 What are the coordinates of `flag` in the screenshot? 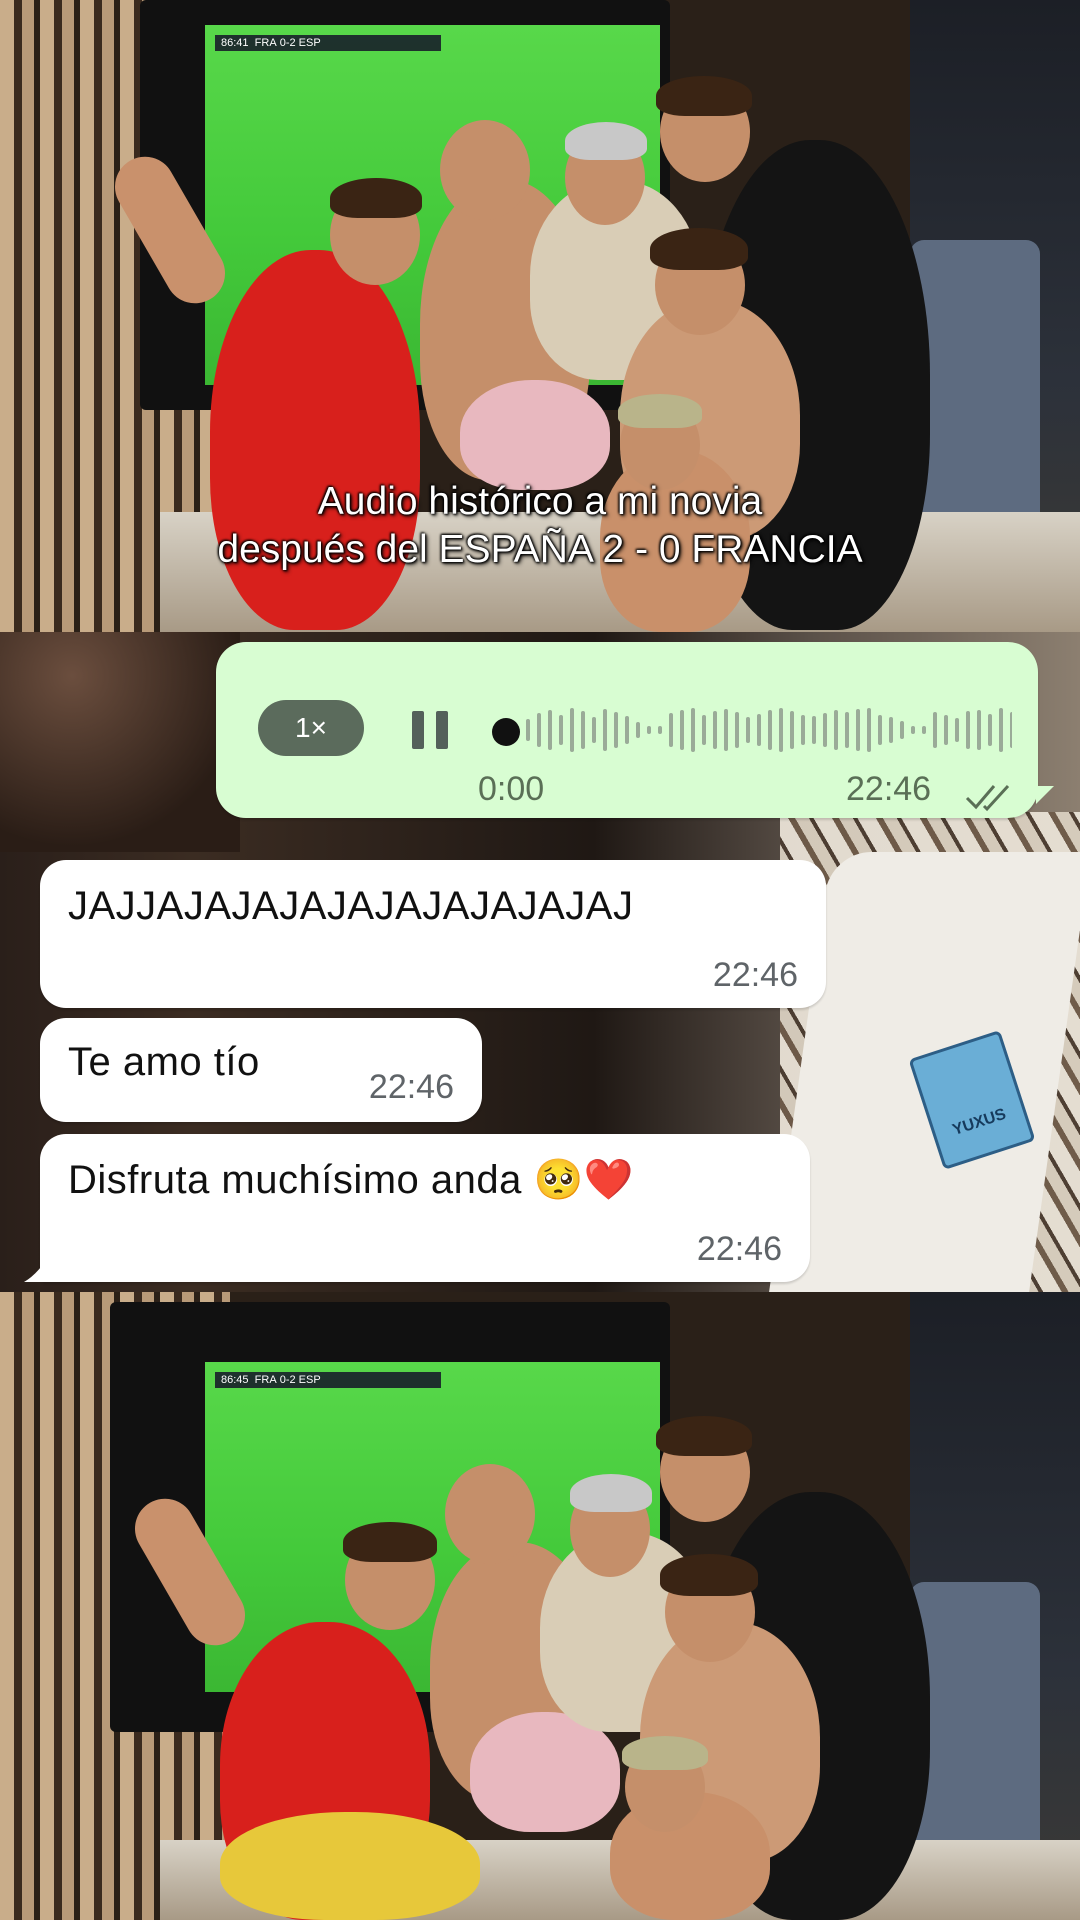 It's located at (350, 1866).